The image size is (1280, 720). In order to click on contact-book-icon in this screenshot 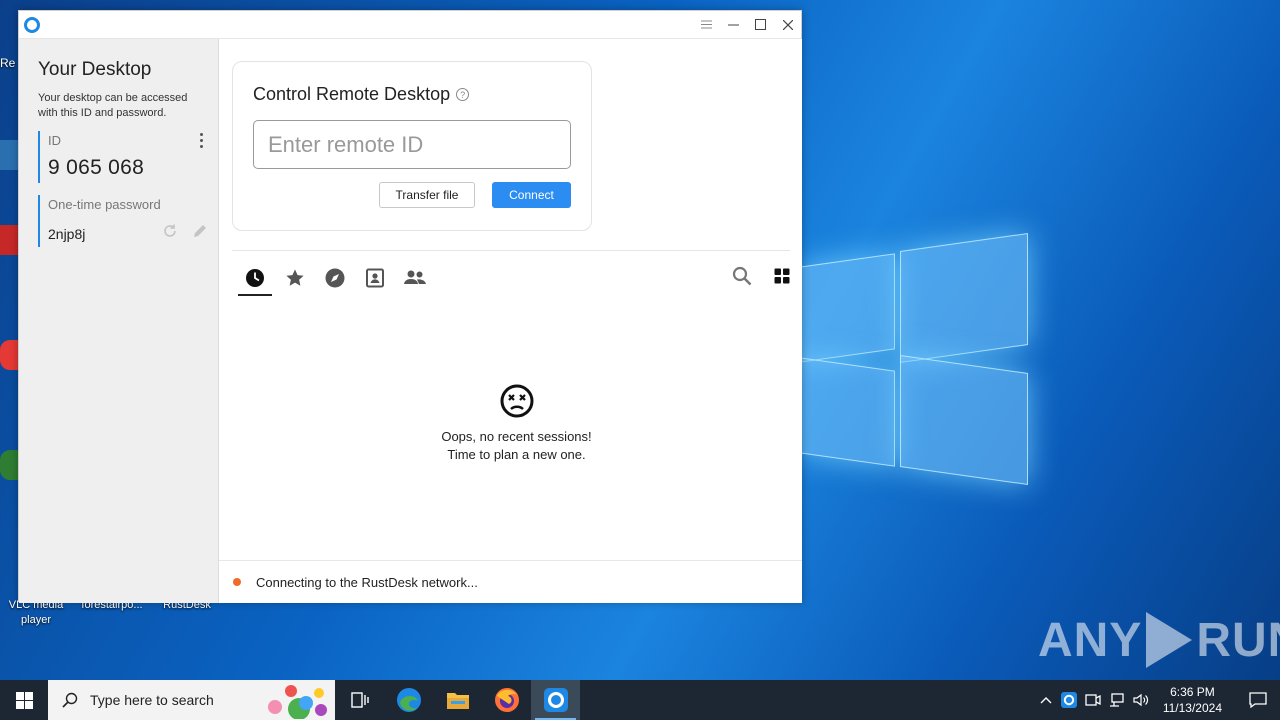, I will do `click(375, 278)`.